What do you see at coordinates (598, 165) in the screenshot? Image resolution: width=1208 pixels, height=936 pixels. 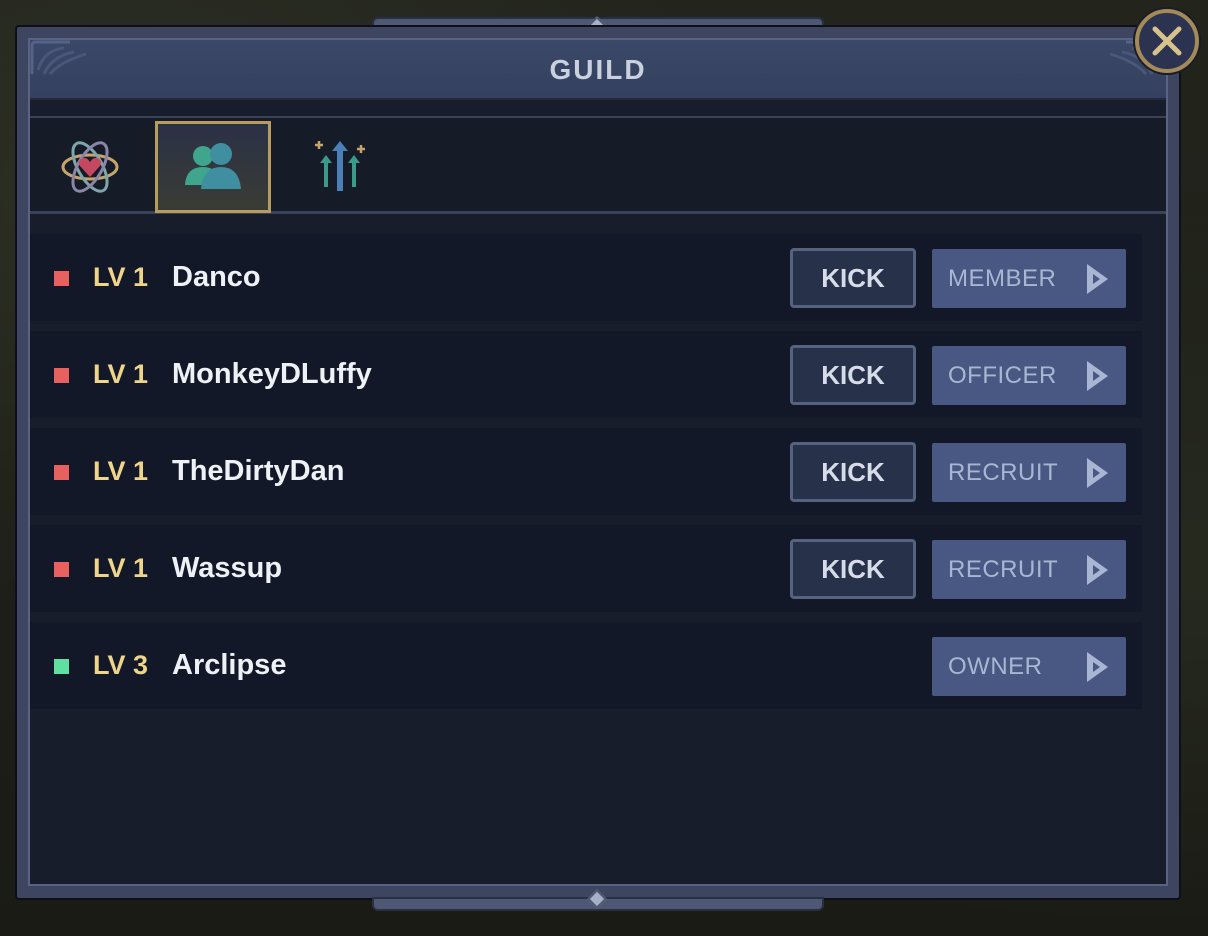 I see `guild-tab-bar` at bounding box center [598, 165].